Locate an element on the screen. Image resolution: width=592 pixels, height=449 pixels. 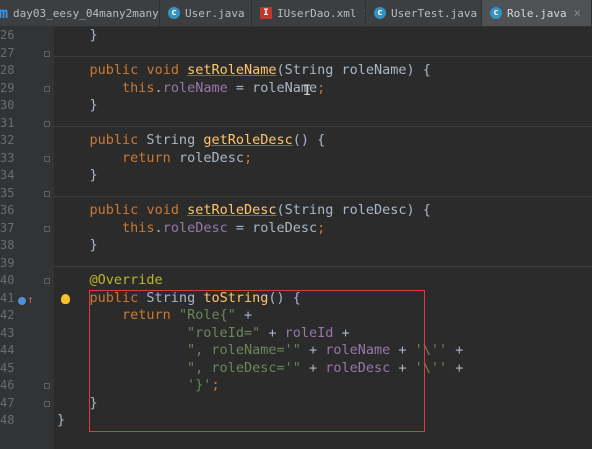
tab-label: day03_eesy_04many2many is located at coordinates (86, 13).